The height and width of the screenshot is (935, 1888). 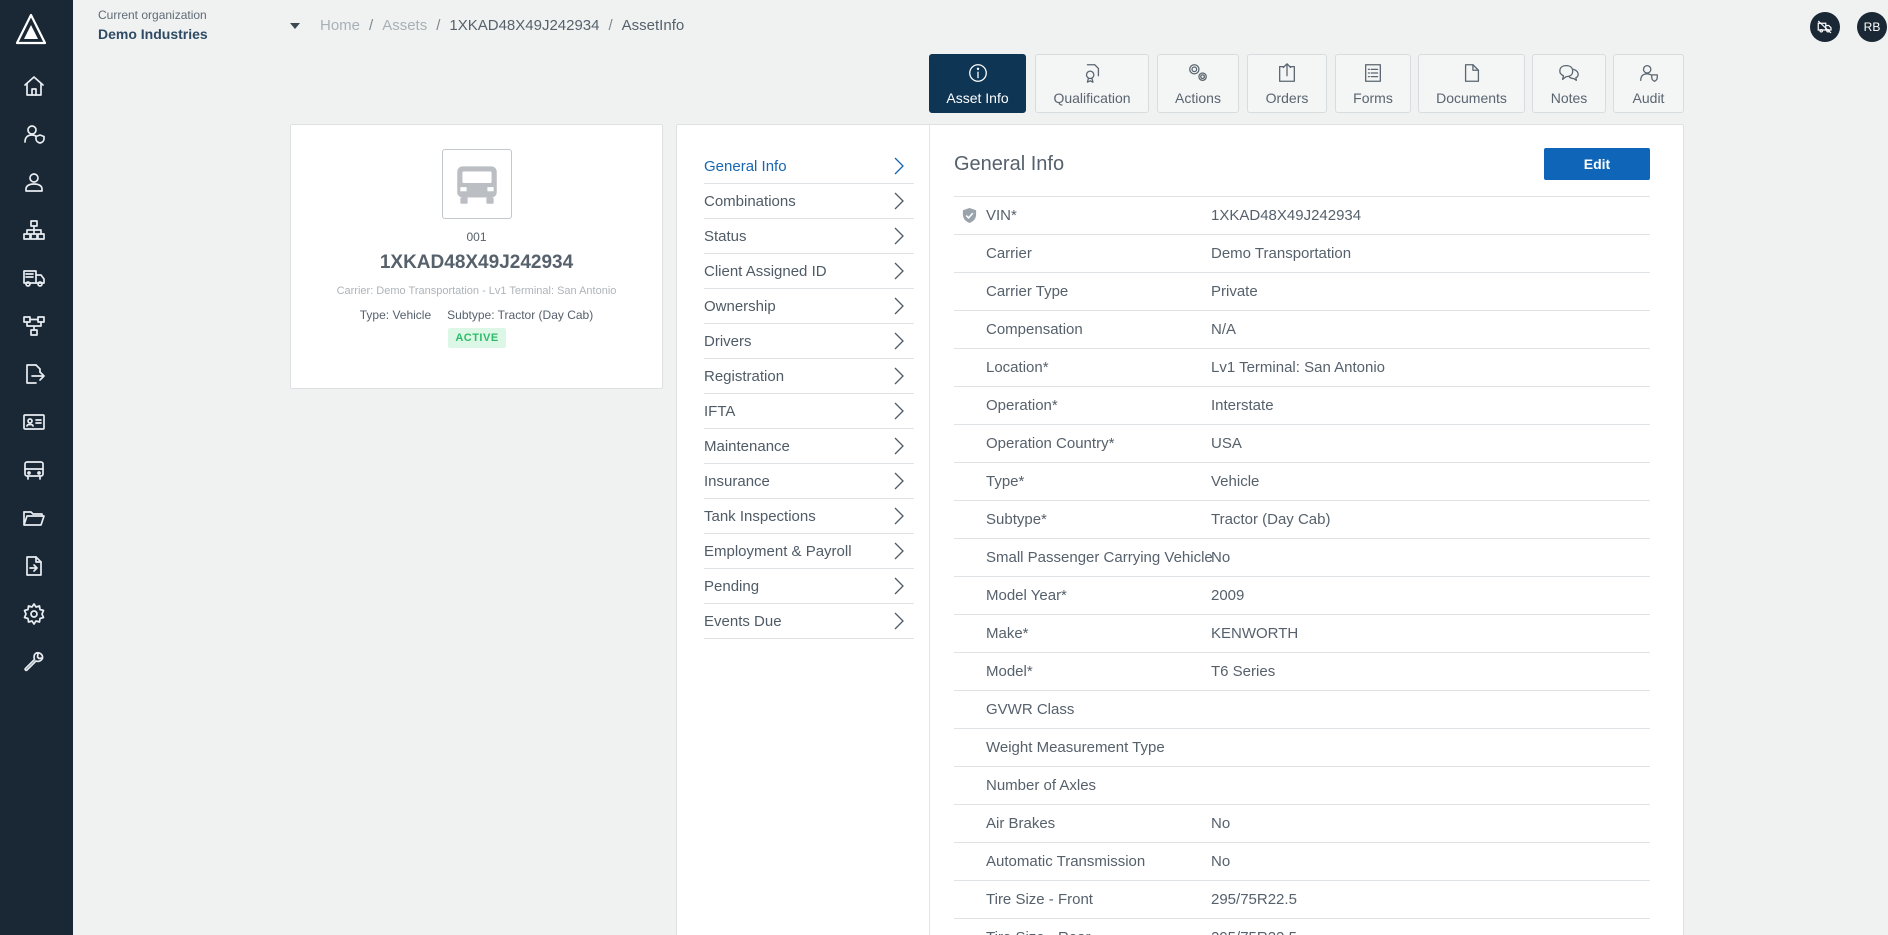 I want to click on section-nav-item: Drivers, so click(x=809, y=341).